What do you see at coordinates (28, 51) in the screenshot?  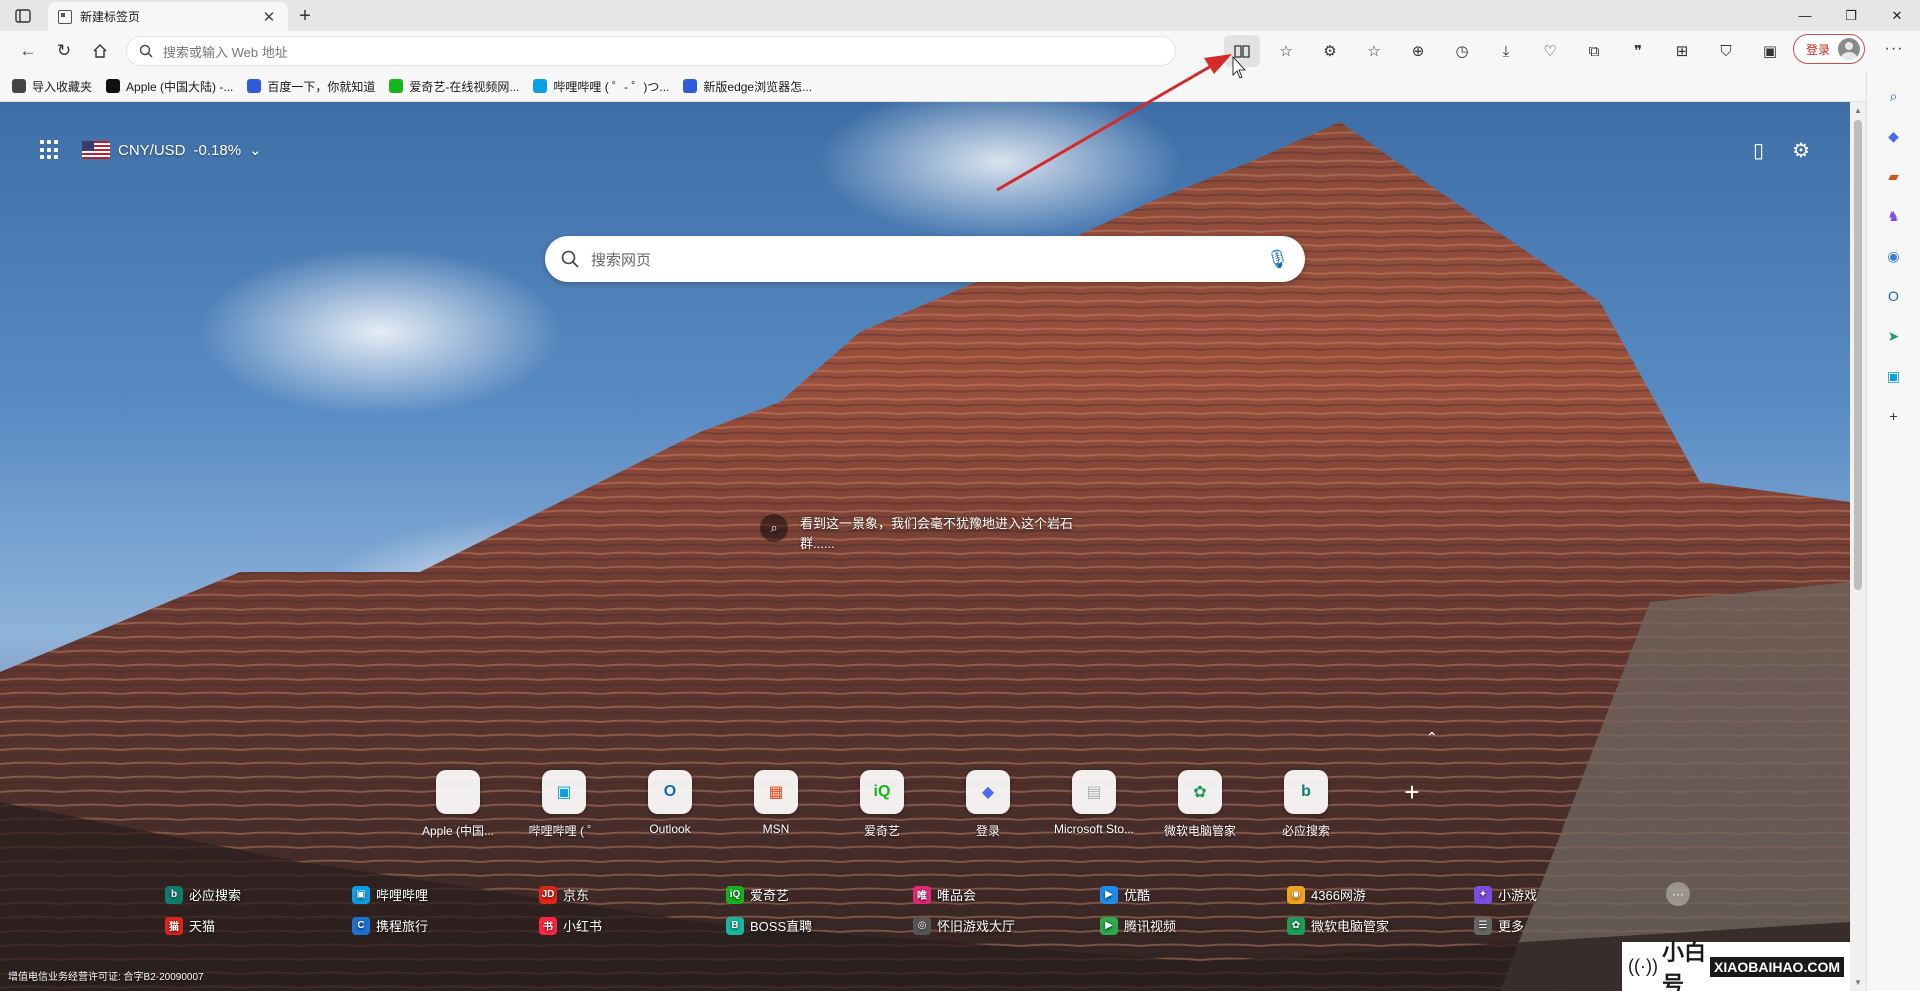 I see `back-button: ←` at bounding box center [28, 51].